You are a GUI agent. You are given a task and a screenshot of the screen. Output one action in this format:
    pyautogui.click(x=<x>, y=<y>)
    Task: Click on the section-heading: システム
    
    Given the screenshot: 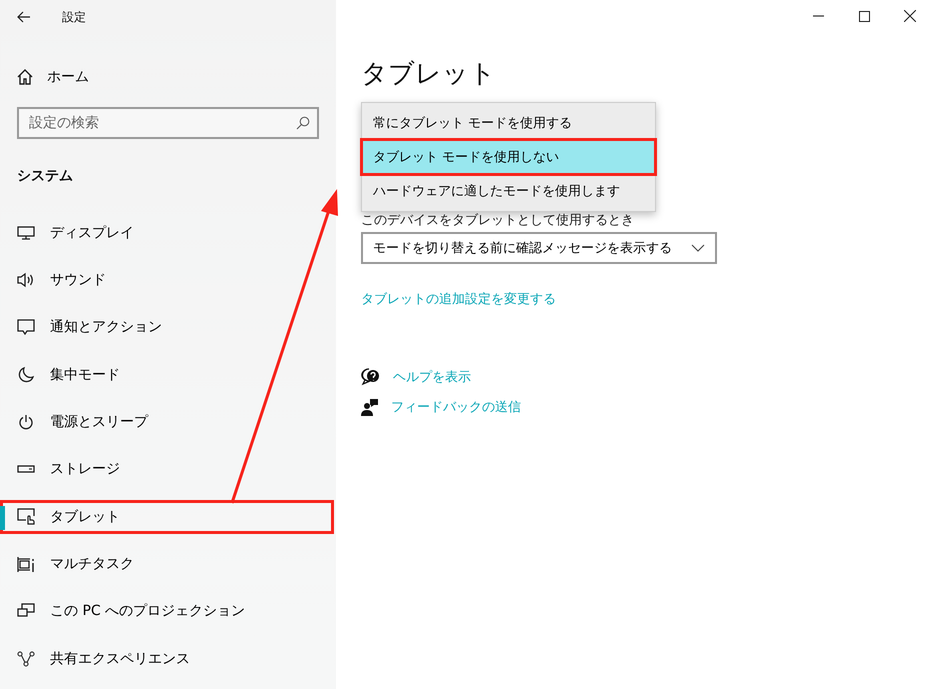 What is the action you would take?
    pyautogui.click(x=45, y=176)
    